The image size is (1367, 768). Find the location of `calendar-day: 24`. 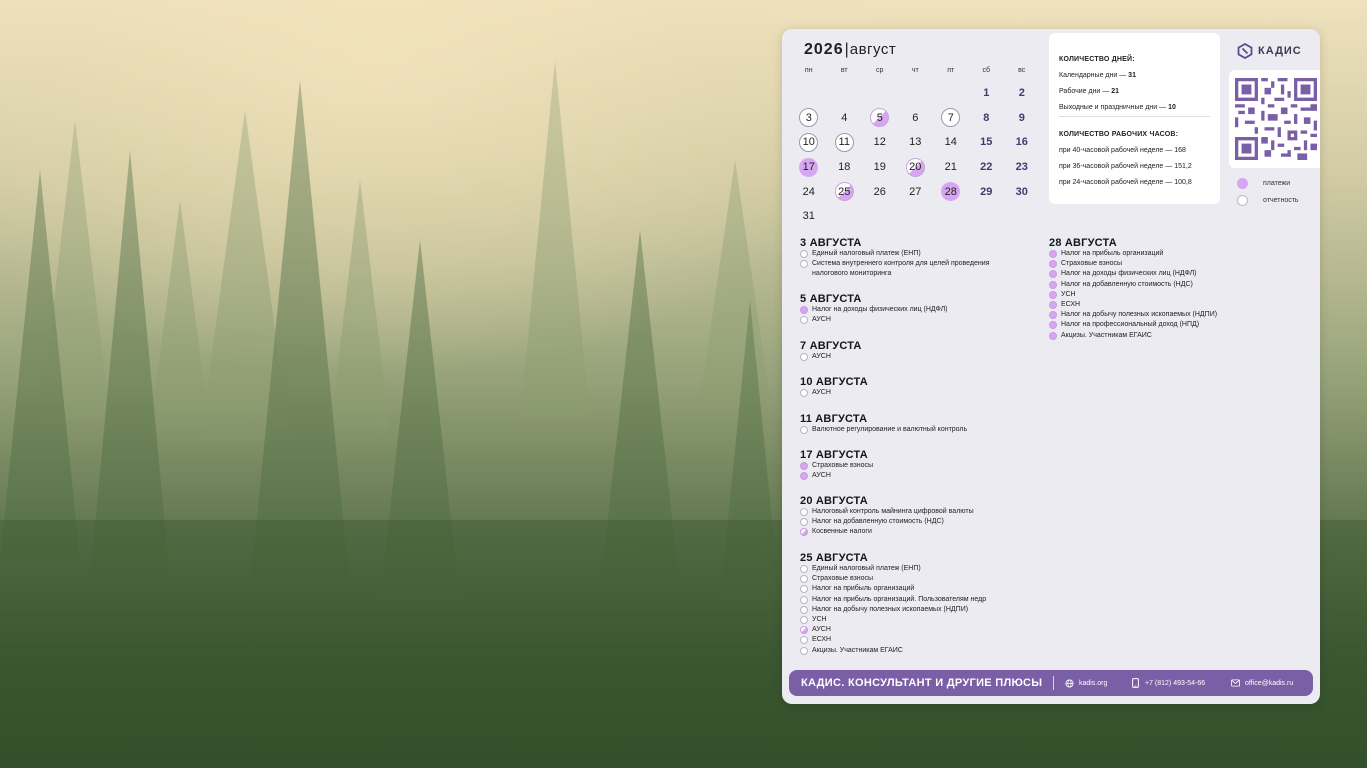

calendar-day: 24 is located at coordinates (809, 191).